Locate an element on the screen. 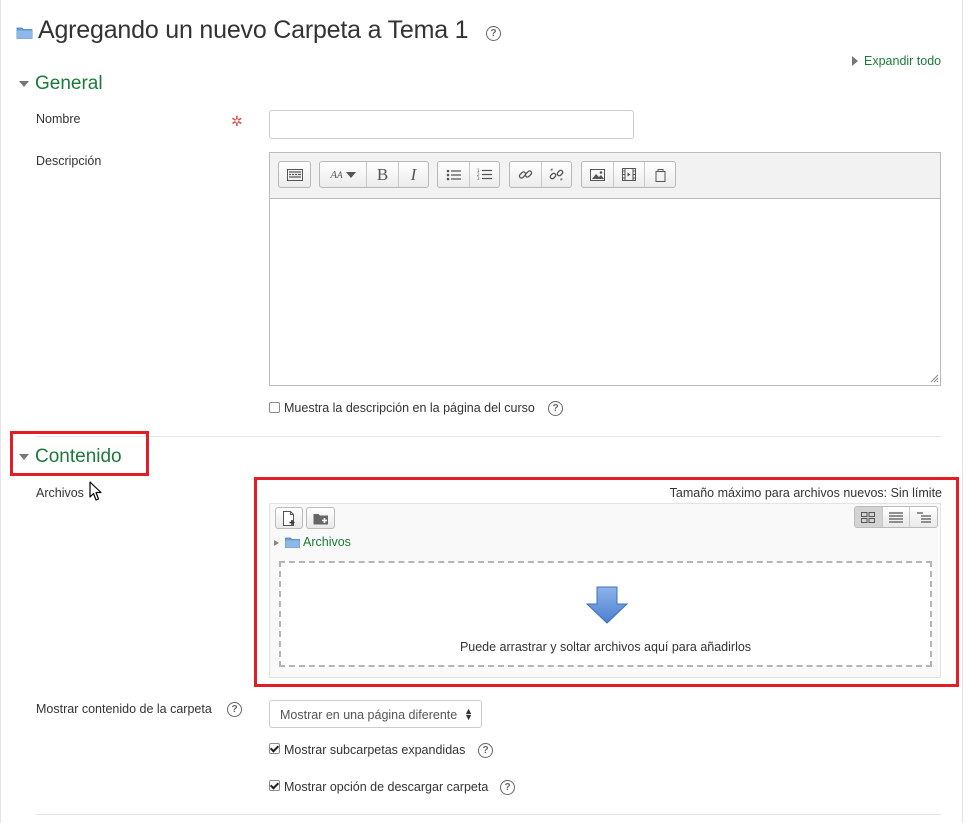 This screenshot has width=966, height=823. bold-icon: B is located at coordinates (382, 174).